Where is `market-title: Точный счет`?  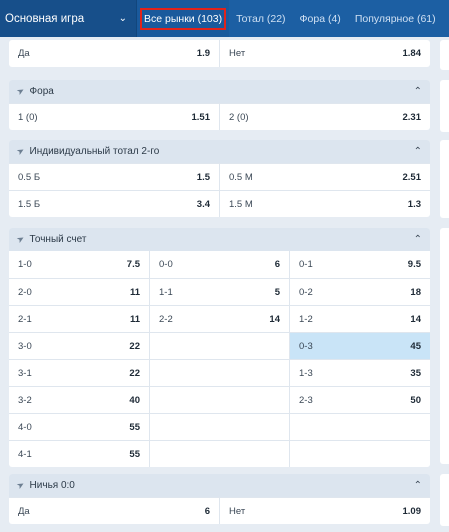
market-title: Точный счет is located at coordinates (58, 239).